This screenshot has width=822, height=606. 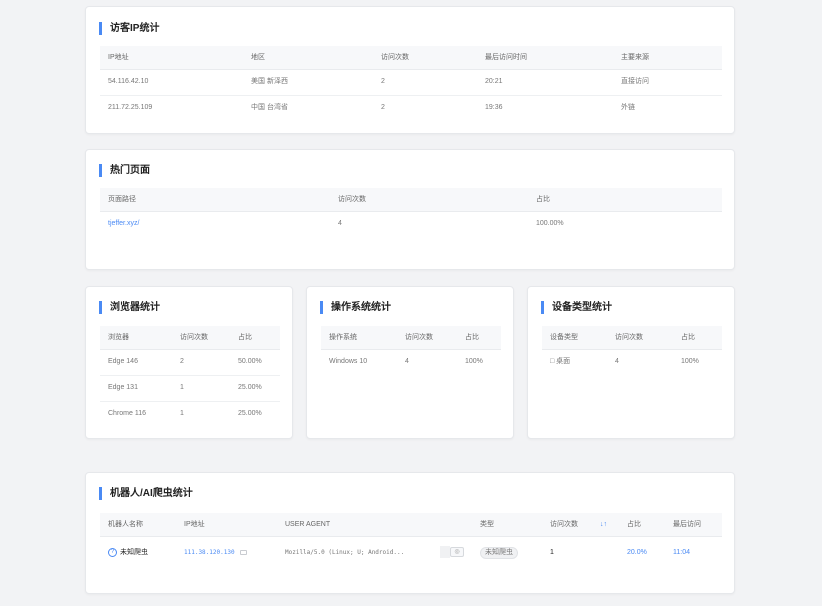 What do you see at coordinates (128, 81) in the screenshot?
I see `ip-cell: 54.116.42.10` at bounding box center [128, 81].